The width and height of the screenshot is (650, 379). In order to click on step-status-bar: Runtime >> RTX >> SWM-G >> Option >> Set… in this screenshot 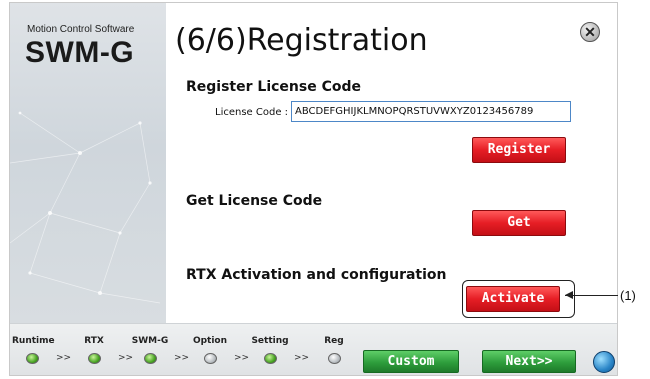, I will do `click(313, 349)`.